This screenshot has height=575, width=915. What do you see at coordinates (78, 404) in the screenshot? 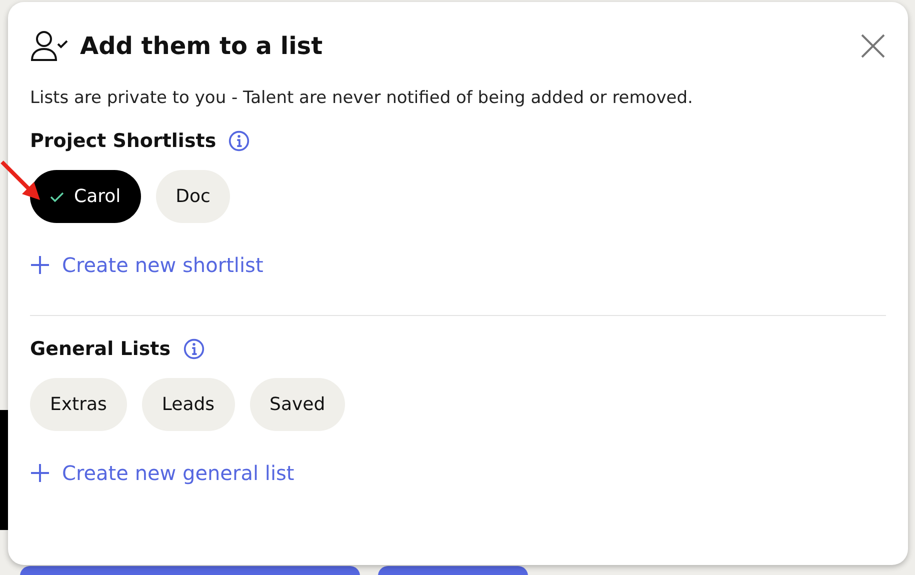
I see `list-chip: Extras` at bounding box center [78, 404].